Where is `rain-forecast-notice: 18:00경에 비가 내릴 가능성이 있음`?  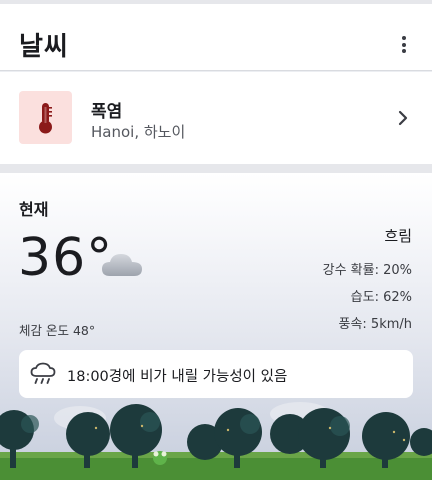
rain-forecast-notice: 18:00경에 비가 내릴 가능성이 있음 is located at coordinates (216, 374).